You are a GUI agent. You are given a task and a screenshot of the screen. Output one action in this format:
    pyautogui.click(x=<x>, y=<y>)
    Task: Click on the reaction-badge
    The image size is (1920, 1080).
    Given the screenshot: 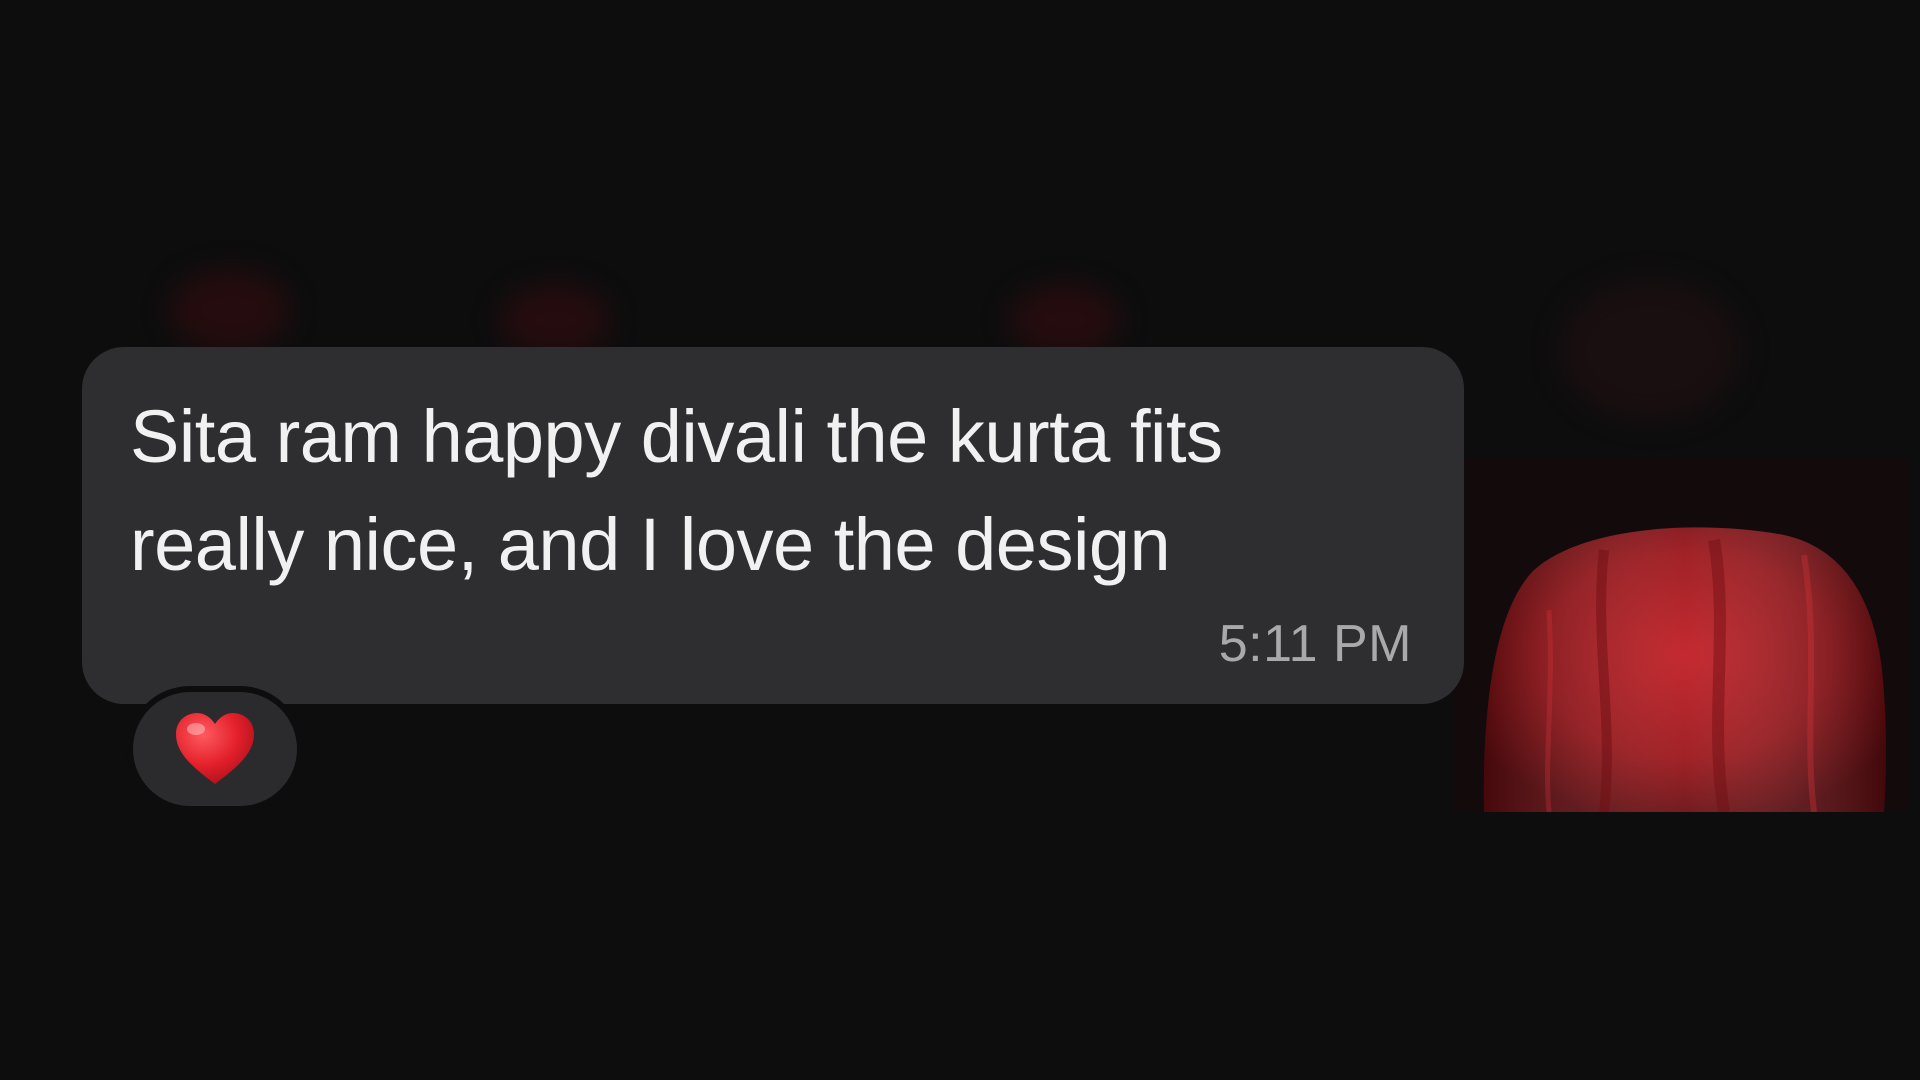 What is the action you would take?
    pyautogui.click(x=215, y=749)
    